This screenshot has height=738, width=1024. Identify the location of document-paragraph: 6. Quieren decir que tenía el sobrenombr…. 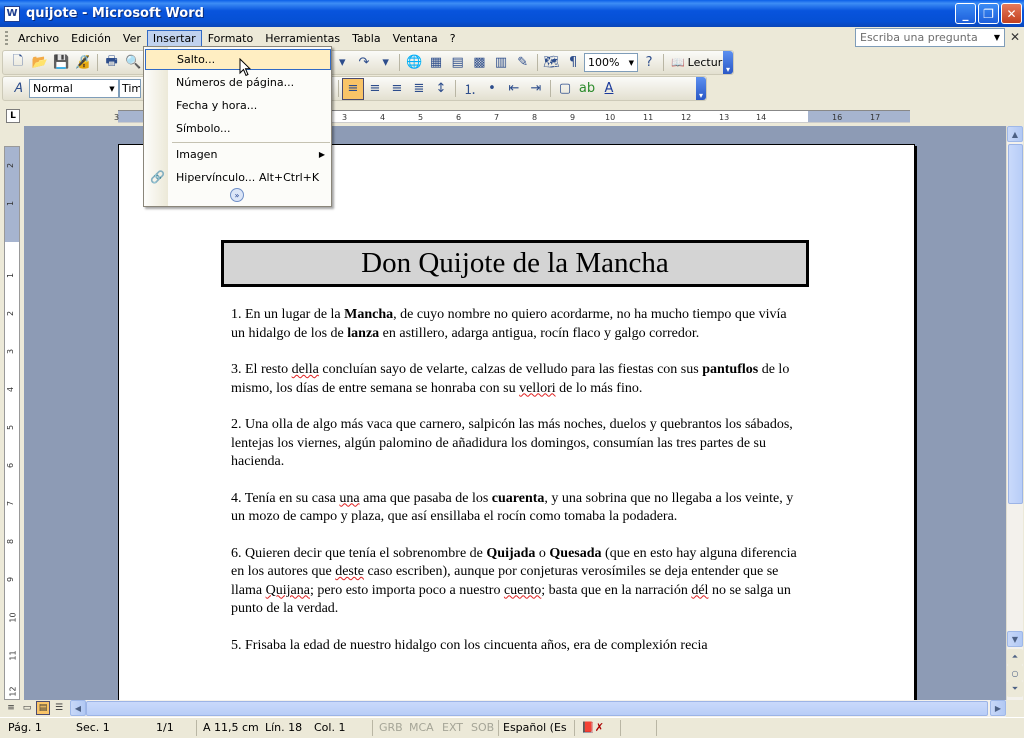
(516, 582).